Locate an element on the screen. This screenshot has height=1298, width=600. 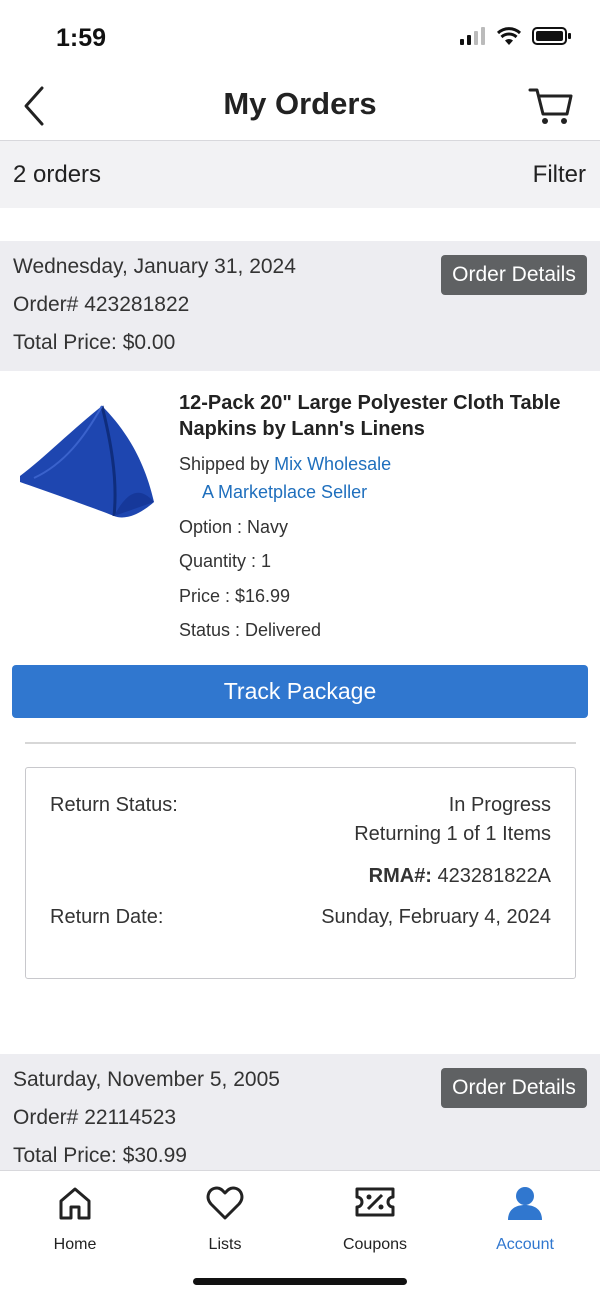
status-icons is located at coordinates (516, 36).